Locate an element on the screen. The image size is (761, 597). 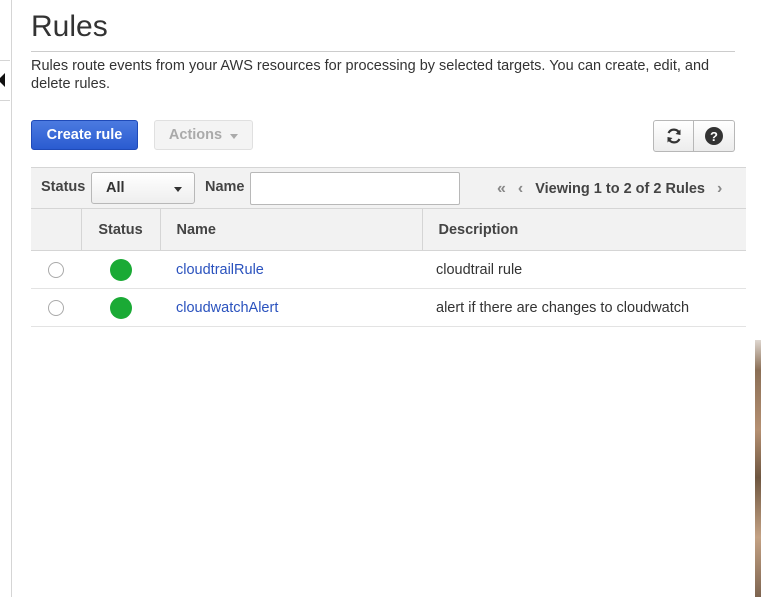
background-edge is located at coordinates (758, 298).